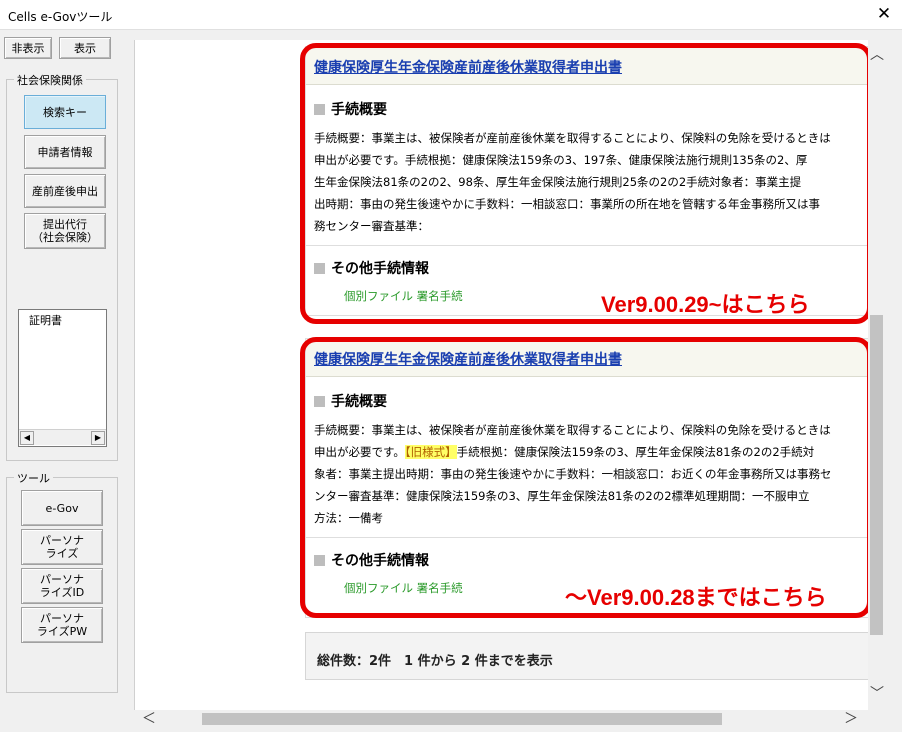  Describe the element at coordinates (28, 48) in the screenshot. I see `hide-button: 非表示` at that location.